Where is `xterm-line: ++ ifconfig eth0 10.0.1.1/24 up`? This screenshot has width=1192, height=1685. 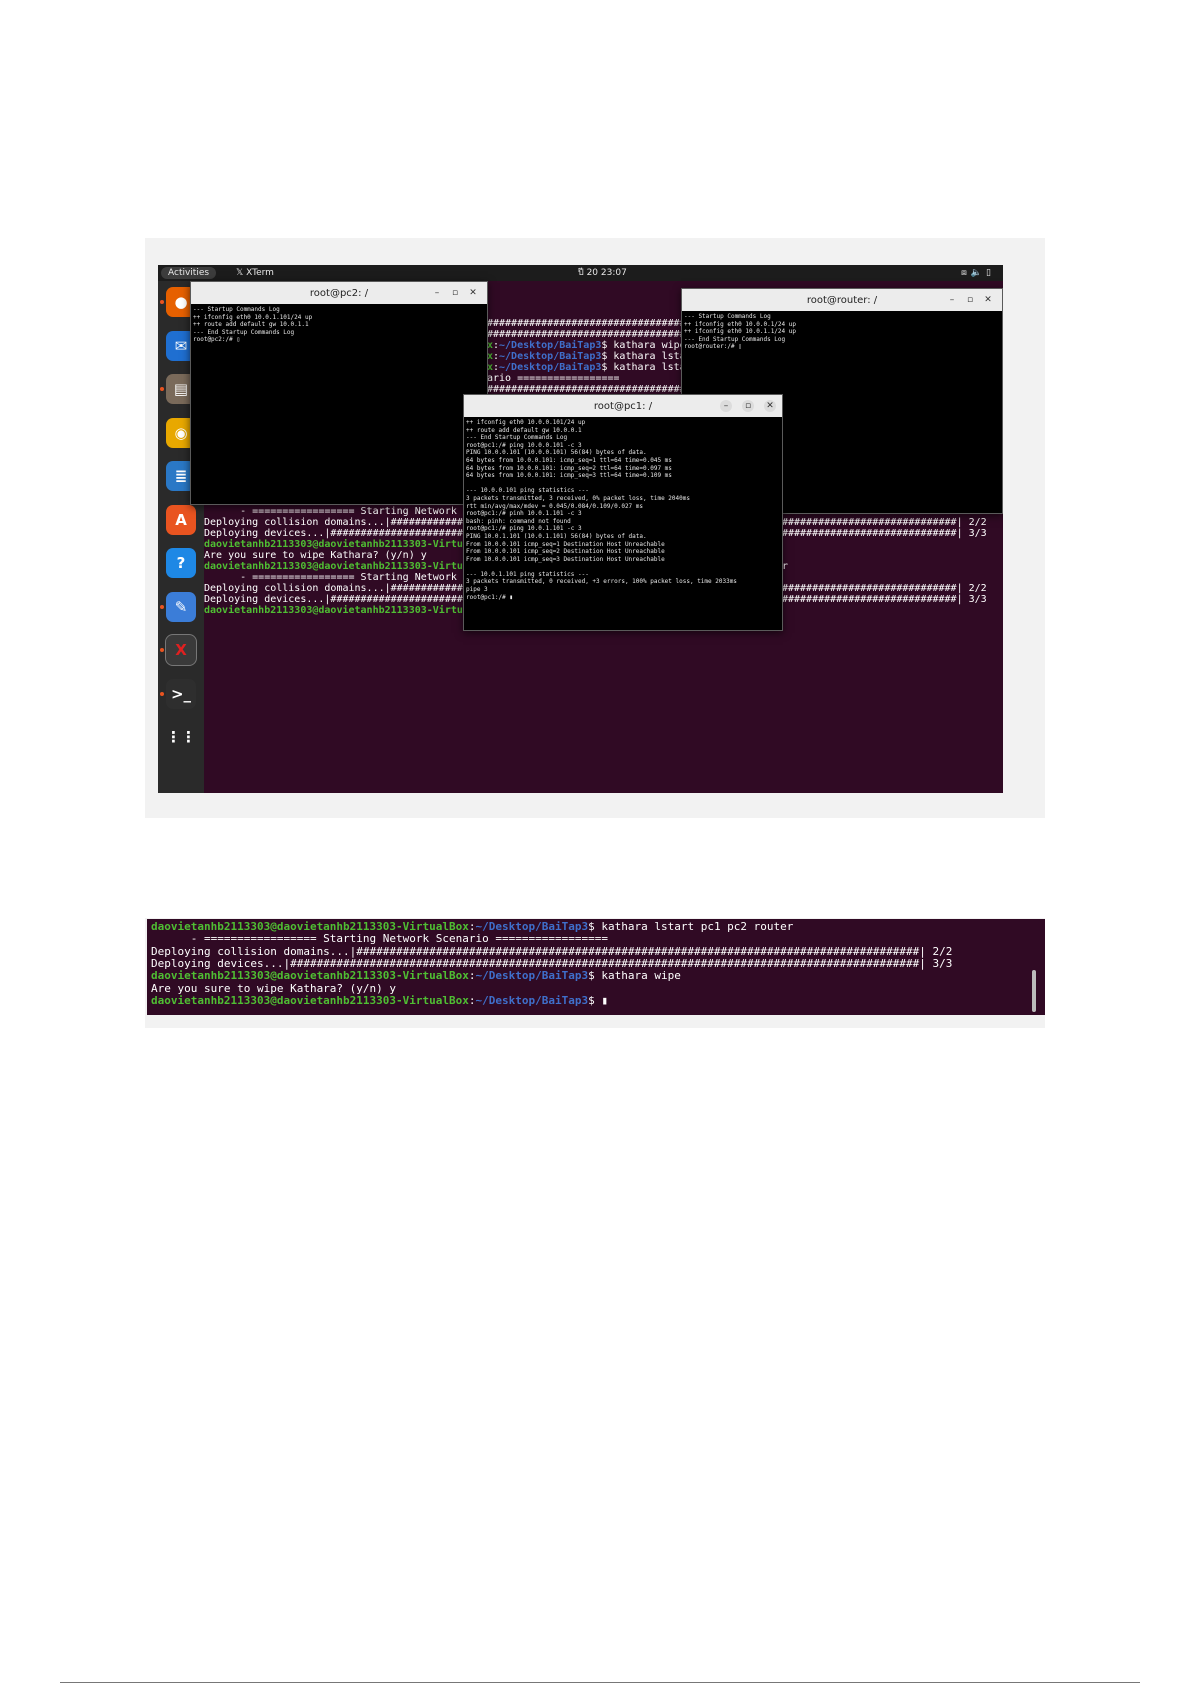 xterm-line: ++ ifconfig eth0 10.0.1.1/24 up is located at coordinates (740, 332).